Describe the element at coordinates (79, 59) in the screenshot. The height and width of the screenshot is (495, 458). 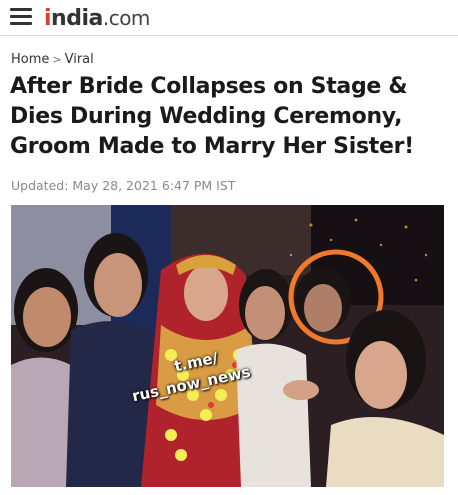
I see `breadcrumb-viral: Viral` at that location.